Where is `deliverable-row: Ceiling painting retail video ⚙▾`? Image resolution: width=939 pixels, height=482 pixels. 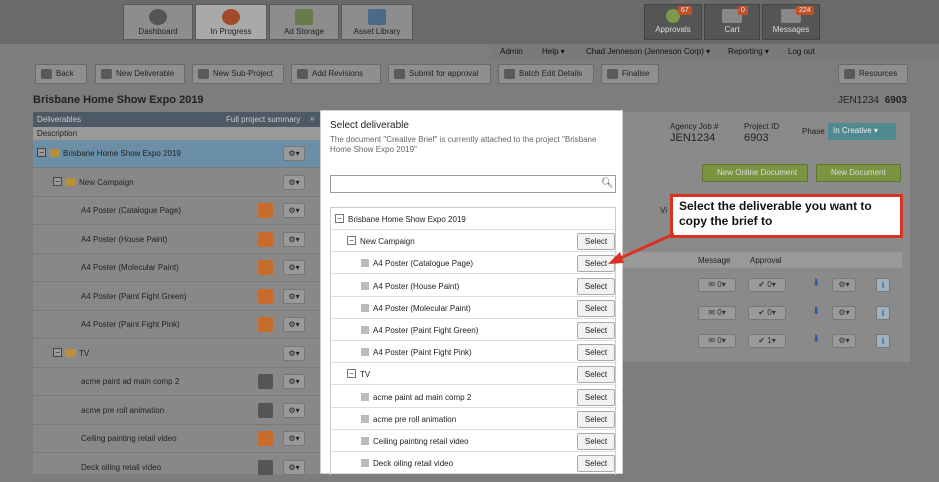 deliverable-row: Ceiling painting retail video ⚙▾ is located at coordinates (177, 439).